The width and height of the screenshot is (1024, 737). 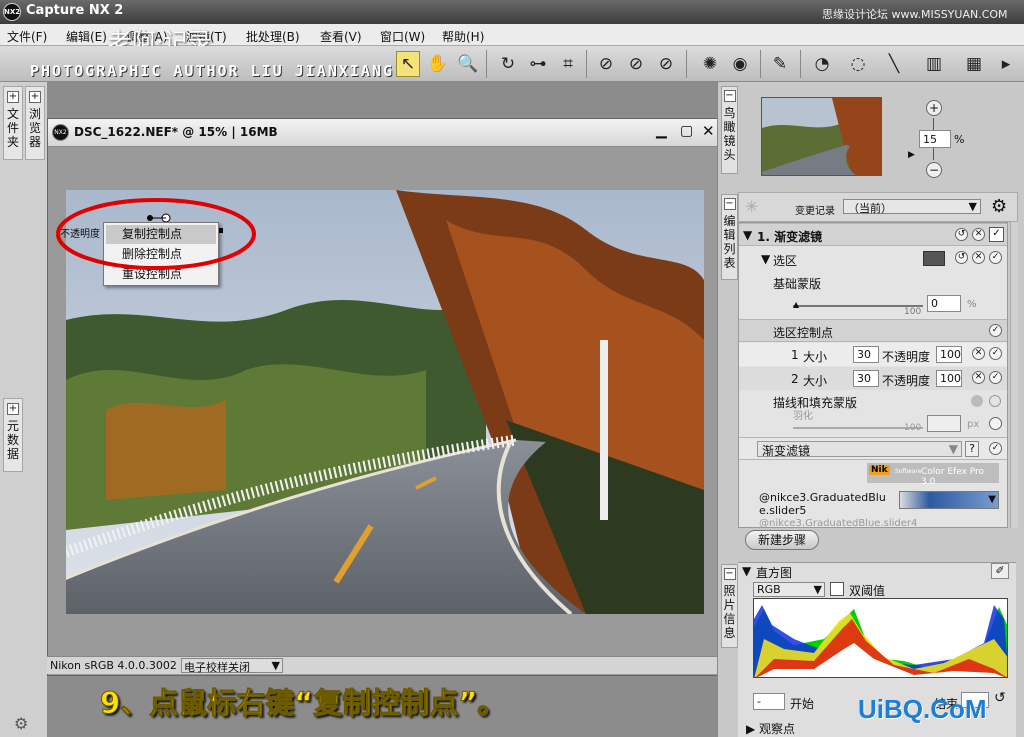 What do you see at coordinates (934, 170) in the screenshot?
I see `zoom-out-icon: −` at bounding box center [934, 170].